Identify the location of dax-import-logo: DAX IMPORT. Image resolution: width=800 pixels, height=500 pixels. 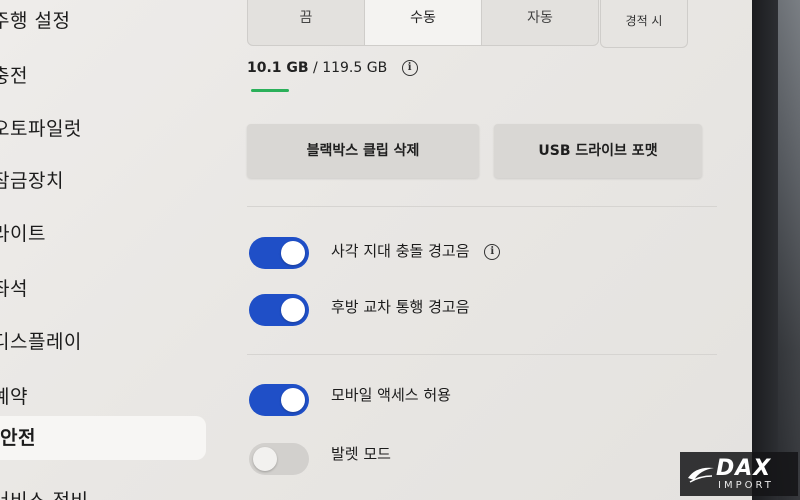
(739, 474).